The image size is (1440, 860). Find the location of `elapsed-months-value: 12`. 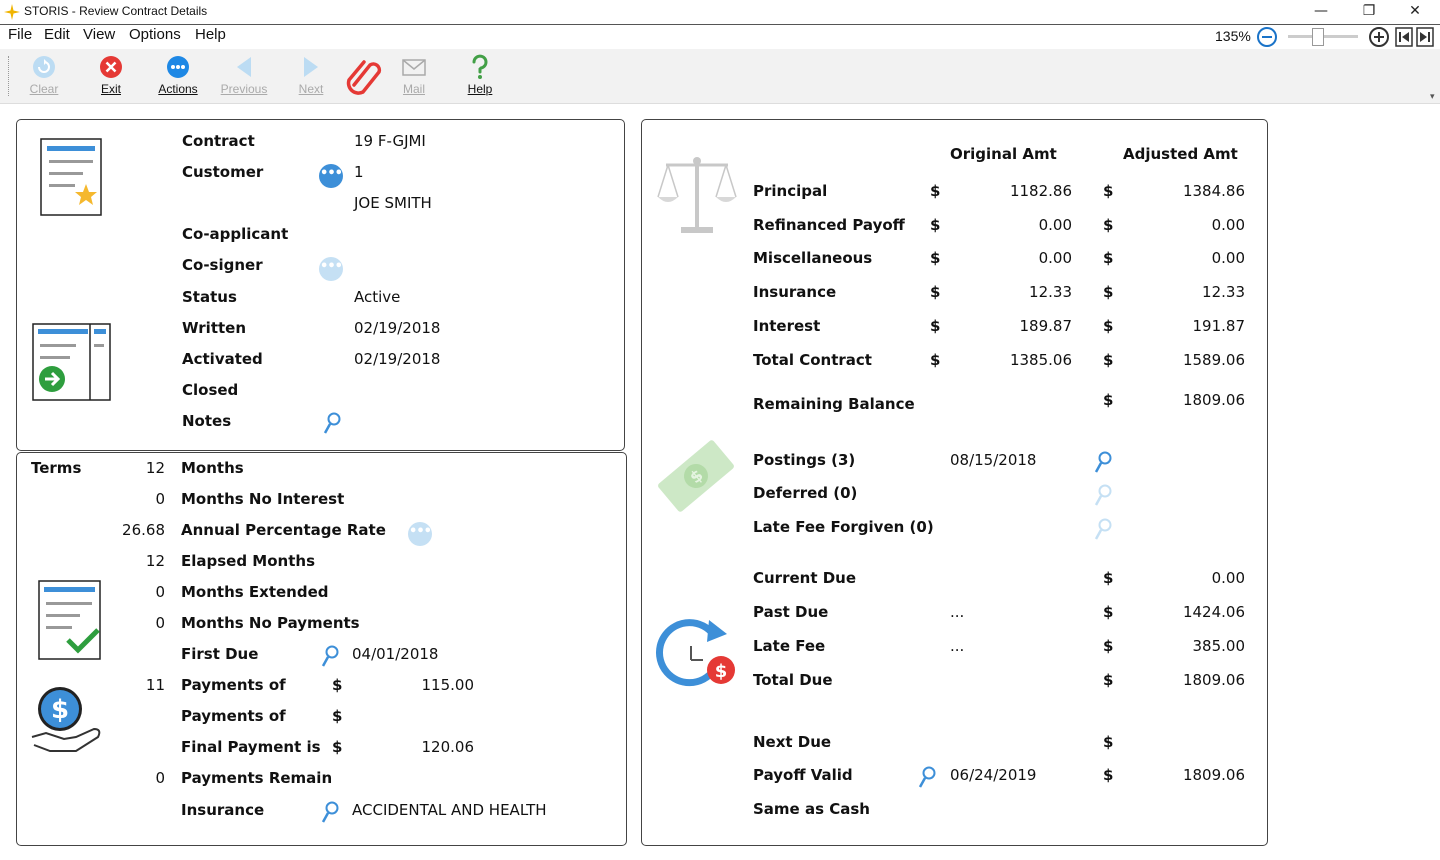

elapsed-months-value: 12 is located at coordinates (155, 561).